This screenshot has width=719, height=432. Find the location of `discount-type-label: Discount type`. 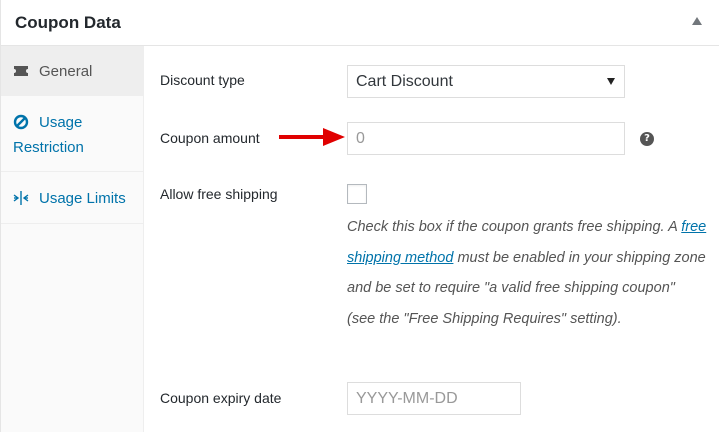

discount-type-label: Discount type is located at coordinates (202, 80).